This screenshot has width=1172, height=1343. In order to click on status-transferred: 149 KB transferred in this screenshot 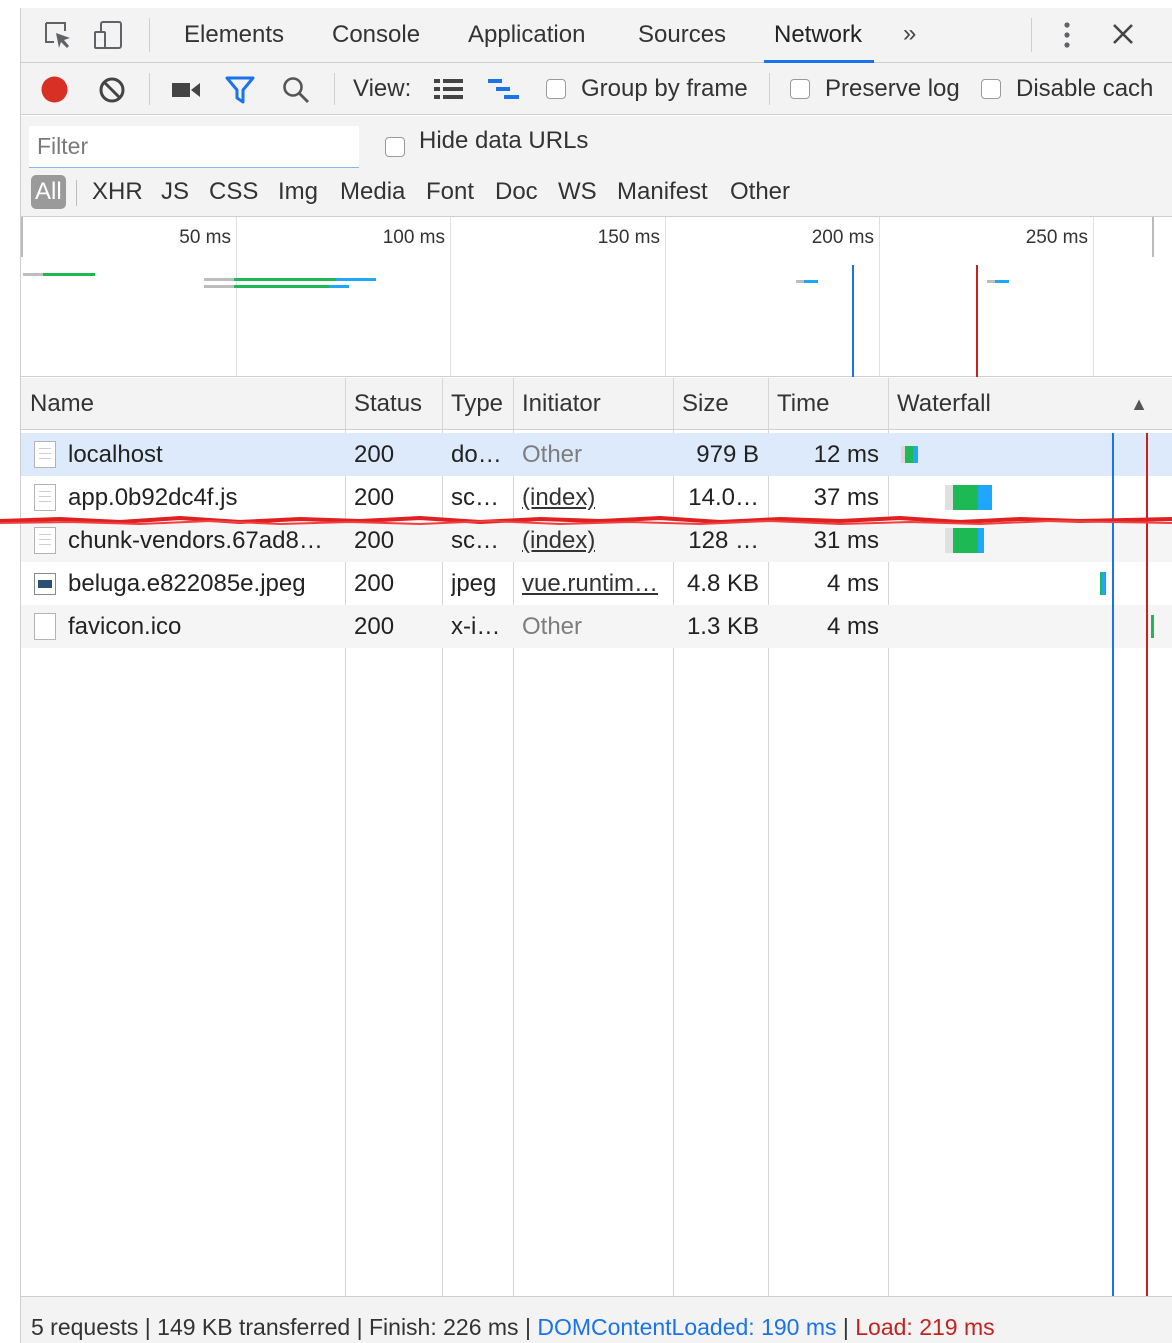, I will do `click(254, 1327)`.